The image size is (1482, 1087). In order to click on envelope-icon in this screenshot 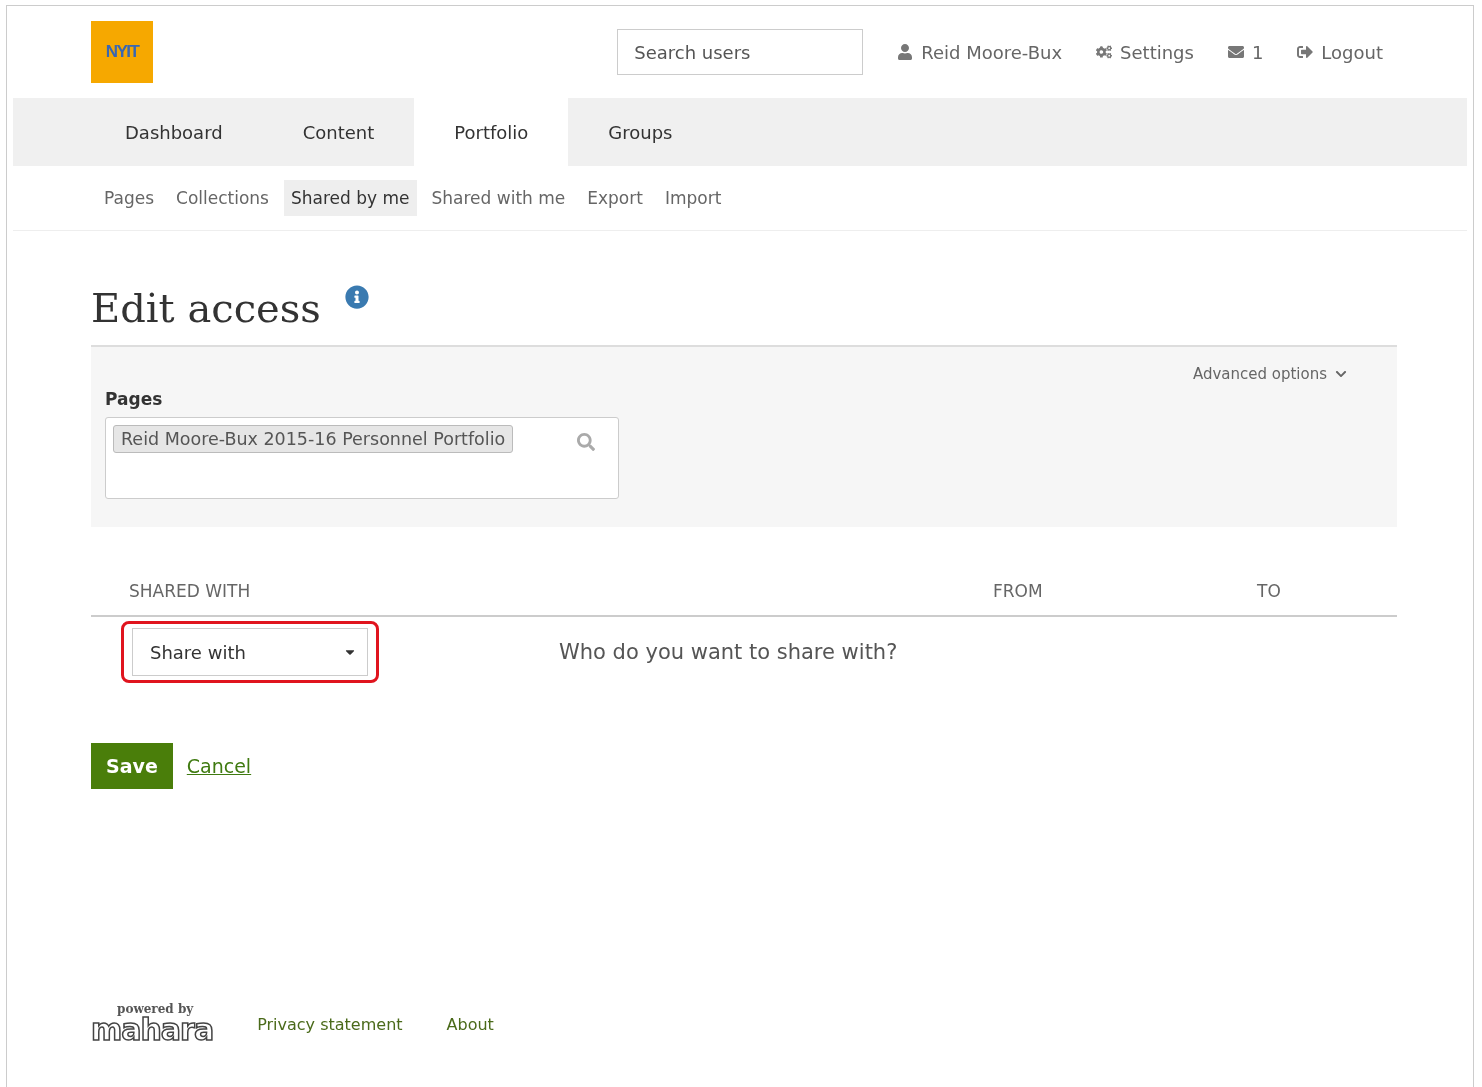, I will do `click(1235, 52)`.